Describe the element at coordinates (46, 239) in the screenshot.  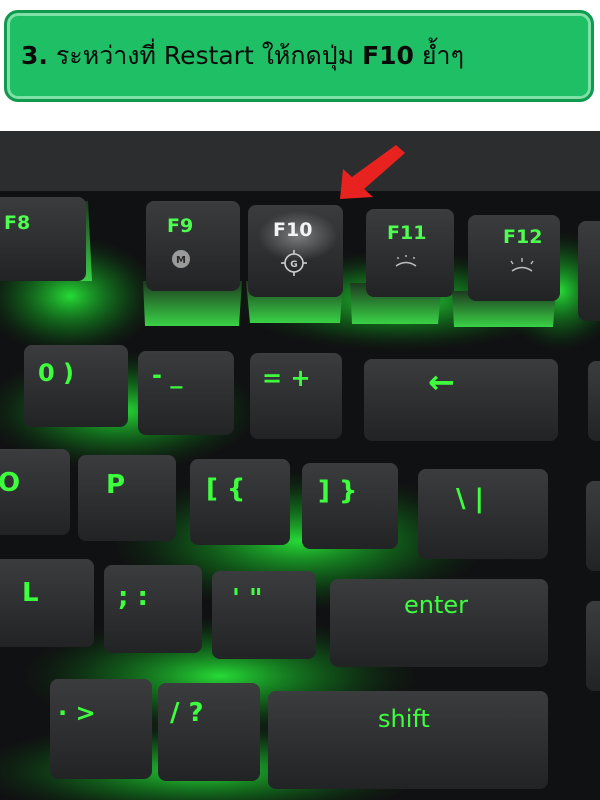
I see `key-f8: F8` at that location.